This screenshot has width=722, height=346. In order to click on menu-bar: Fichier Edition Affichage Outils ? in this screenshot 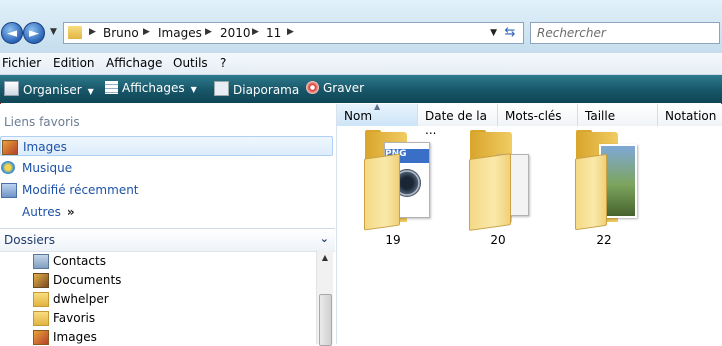, I will do `click(361, 64)`.